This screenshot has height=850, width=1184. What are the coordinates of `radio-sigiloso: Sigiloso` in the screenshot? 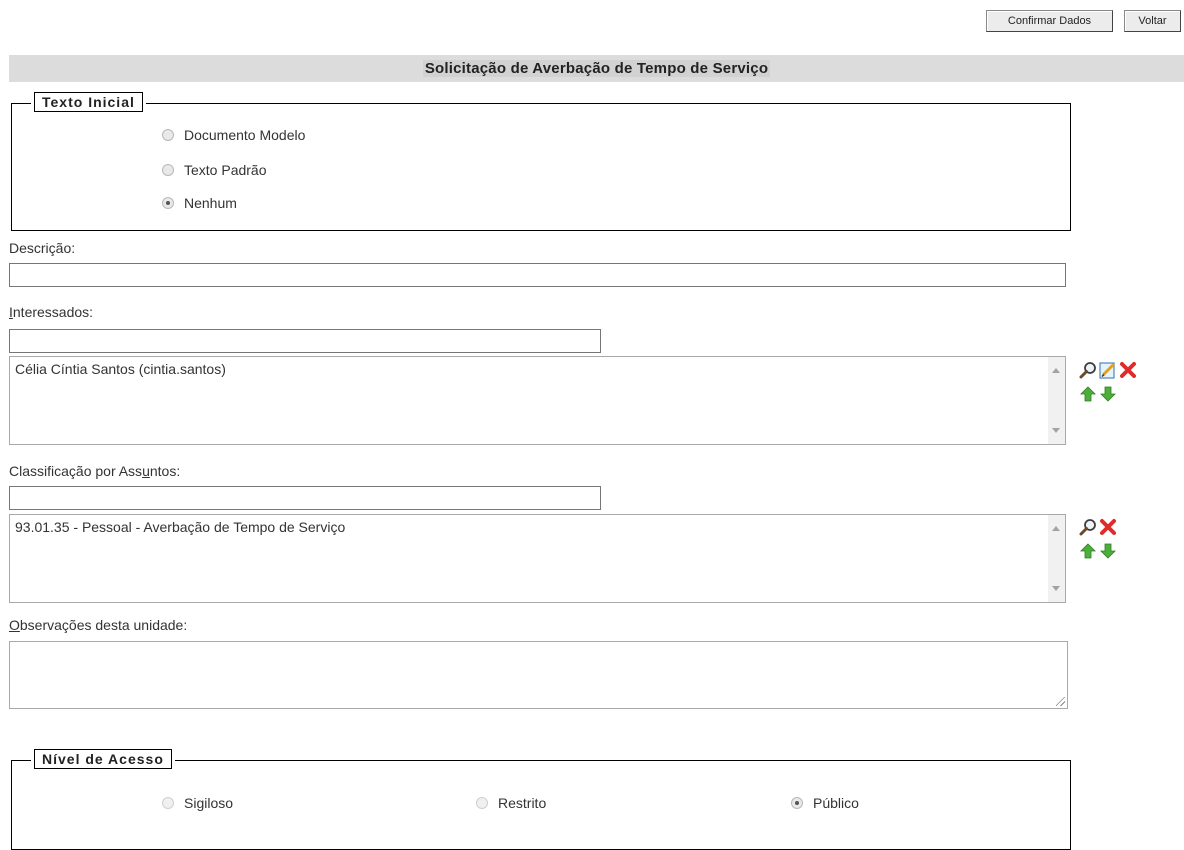 It's located at (197, 803).